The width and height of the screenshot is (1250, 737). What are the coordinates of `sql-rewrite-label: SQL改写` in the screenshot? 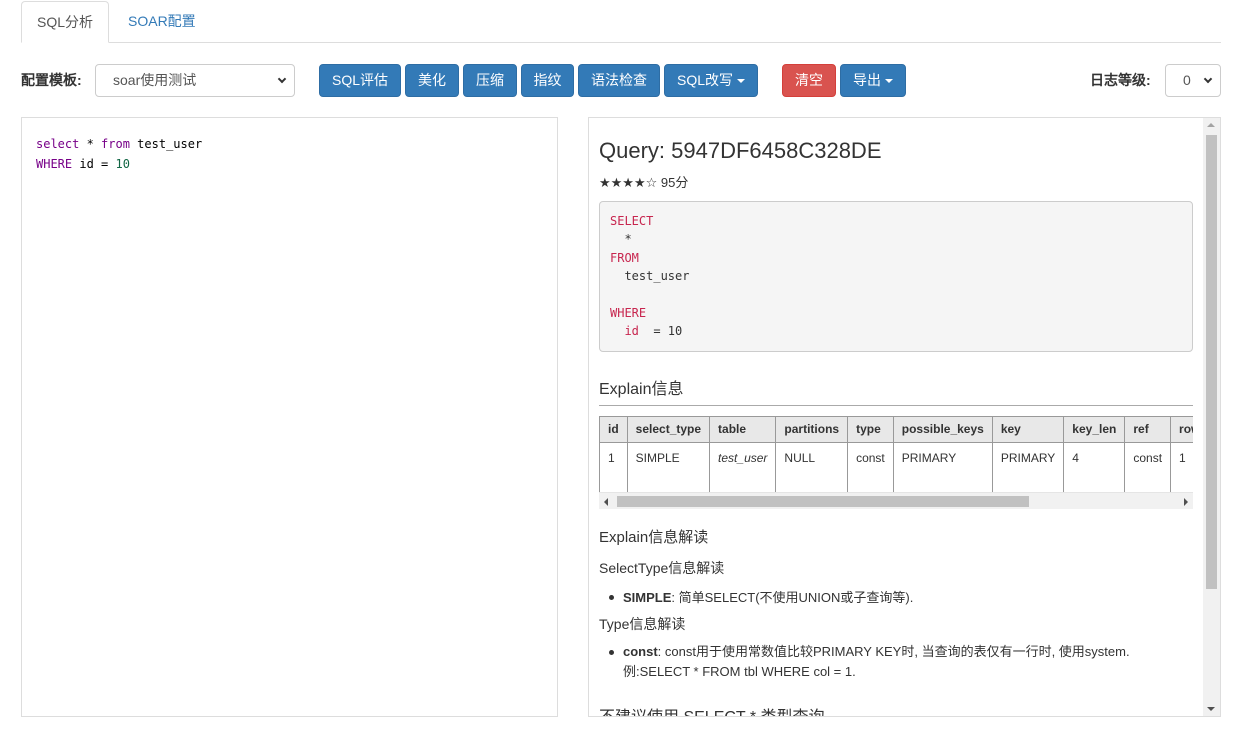 It's located at (704, 80).